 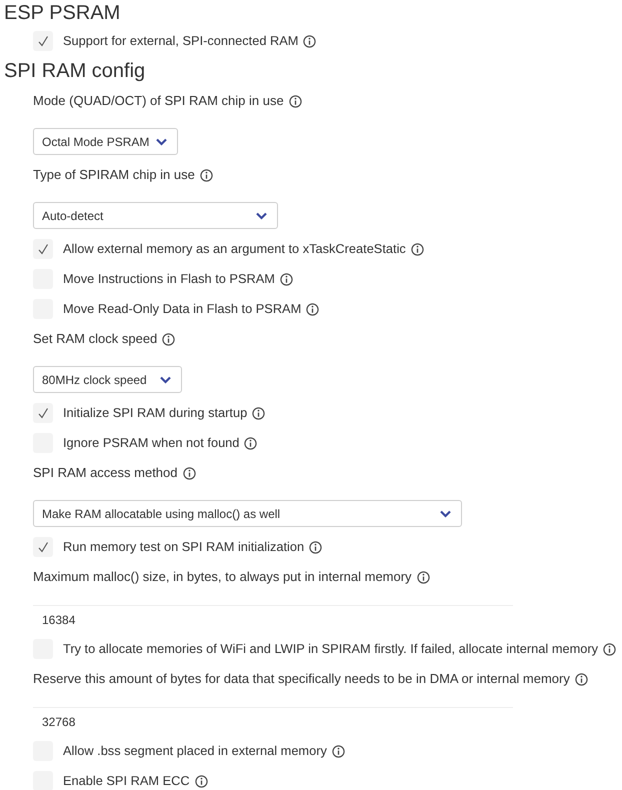 I want to click on number-field: 32768, so click(x=273, y=721).